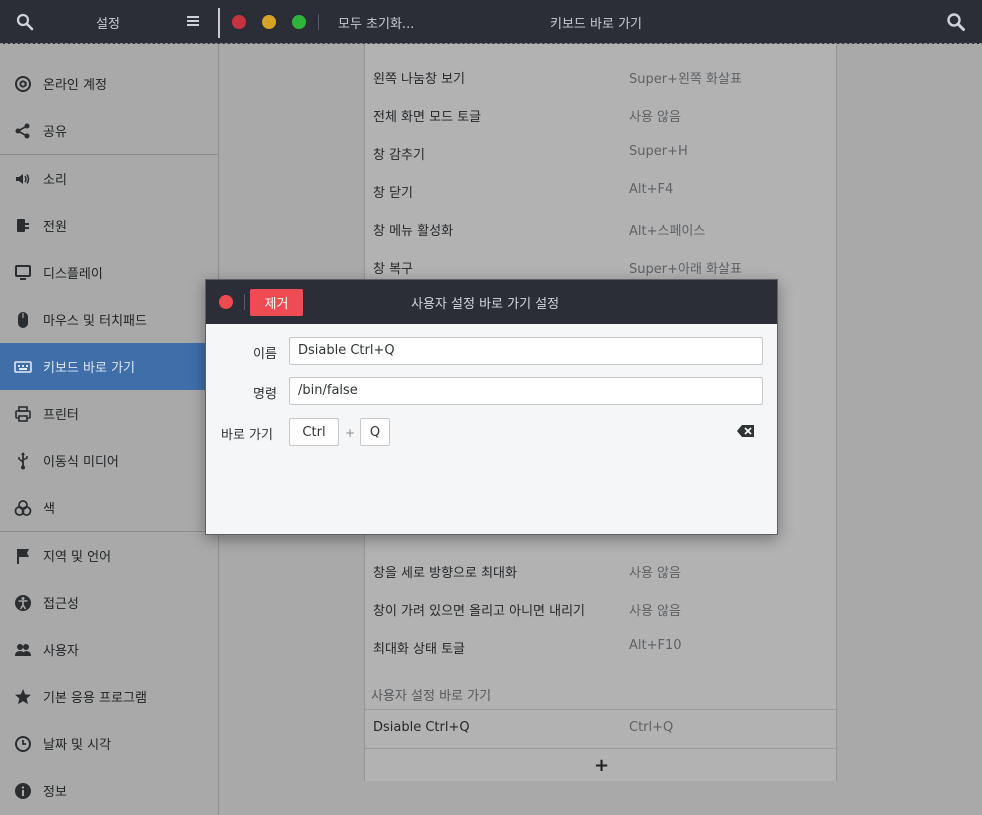 The height and width of the screenshot is (815, 982). I want to click on shortcut-name: 창 감추기, so click(399, 155).